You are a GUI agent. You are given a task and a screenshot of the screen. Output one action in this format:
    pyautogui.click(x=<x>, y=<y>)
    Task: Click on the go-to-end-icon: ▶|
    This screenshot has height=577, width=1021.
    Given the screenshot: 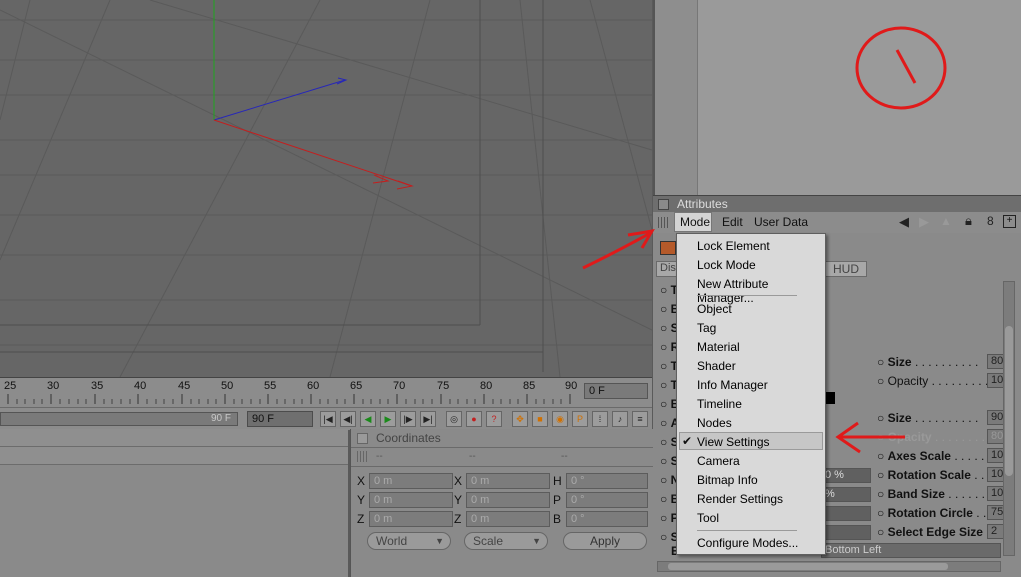 What is the action you would take?
    pyautogui.click(x=428, y=419)
    